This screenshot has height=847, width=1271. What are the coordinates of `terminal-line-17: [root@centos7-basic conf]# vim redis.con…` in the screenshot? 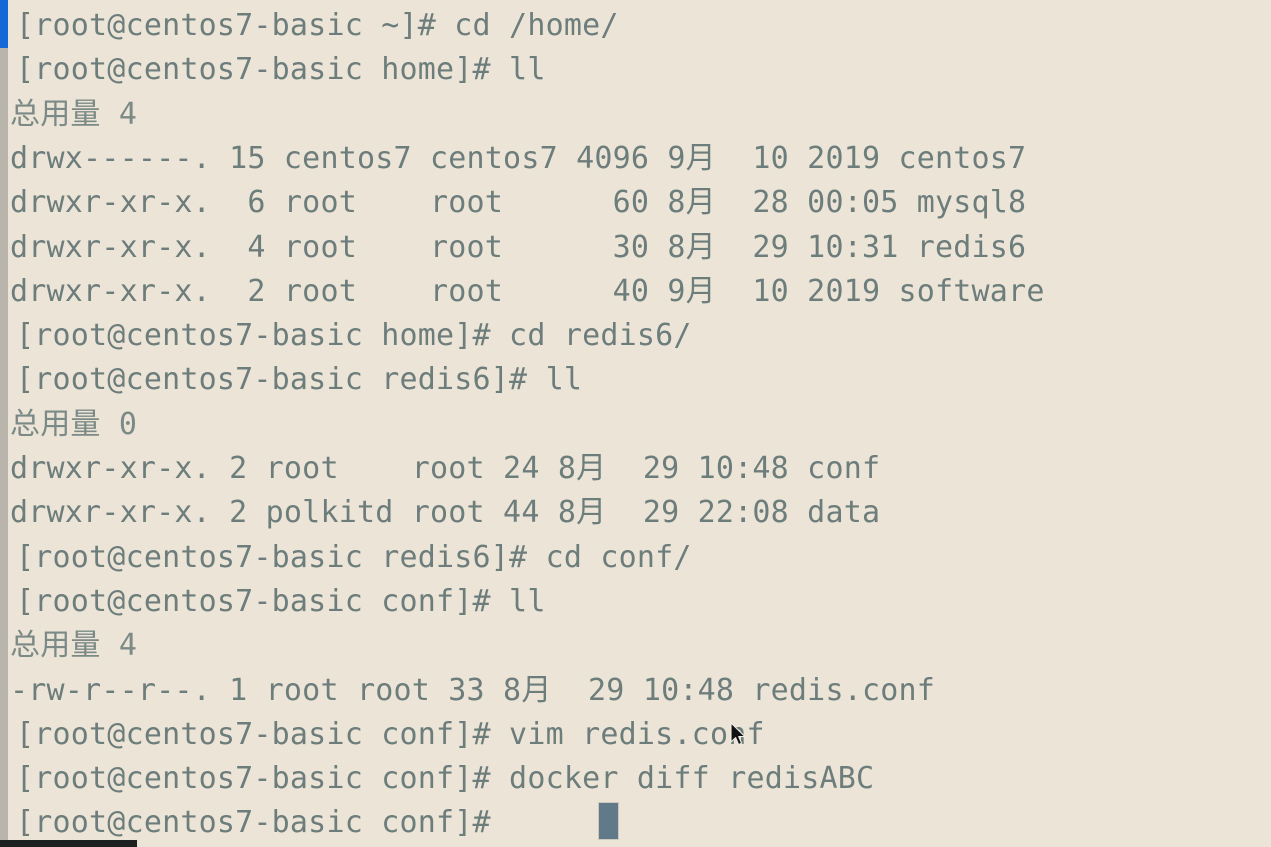 It's located at (390, 734).